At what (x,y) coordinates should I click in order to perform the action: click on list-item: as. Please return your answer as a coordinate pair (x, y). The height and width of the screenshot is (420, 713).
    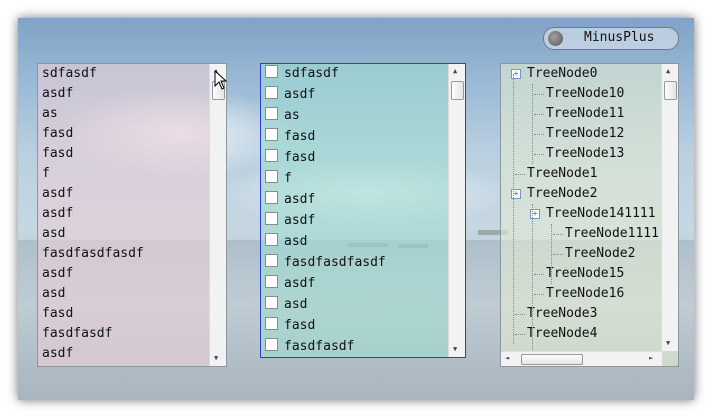
    Looking at the image, I should click on (50, 114).